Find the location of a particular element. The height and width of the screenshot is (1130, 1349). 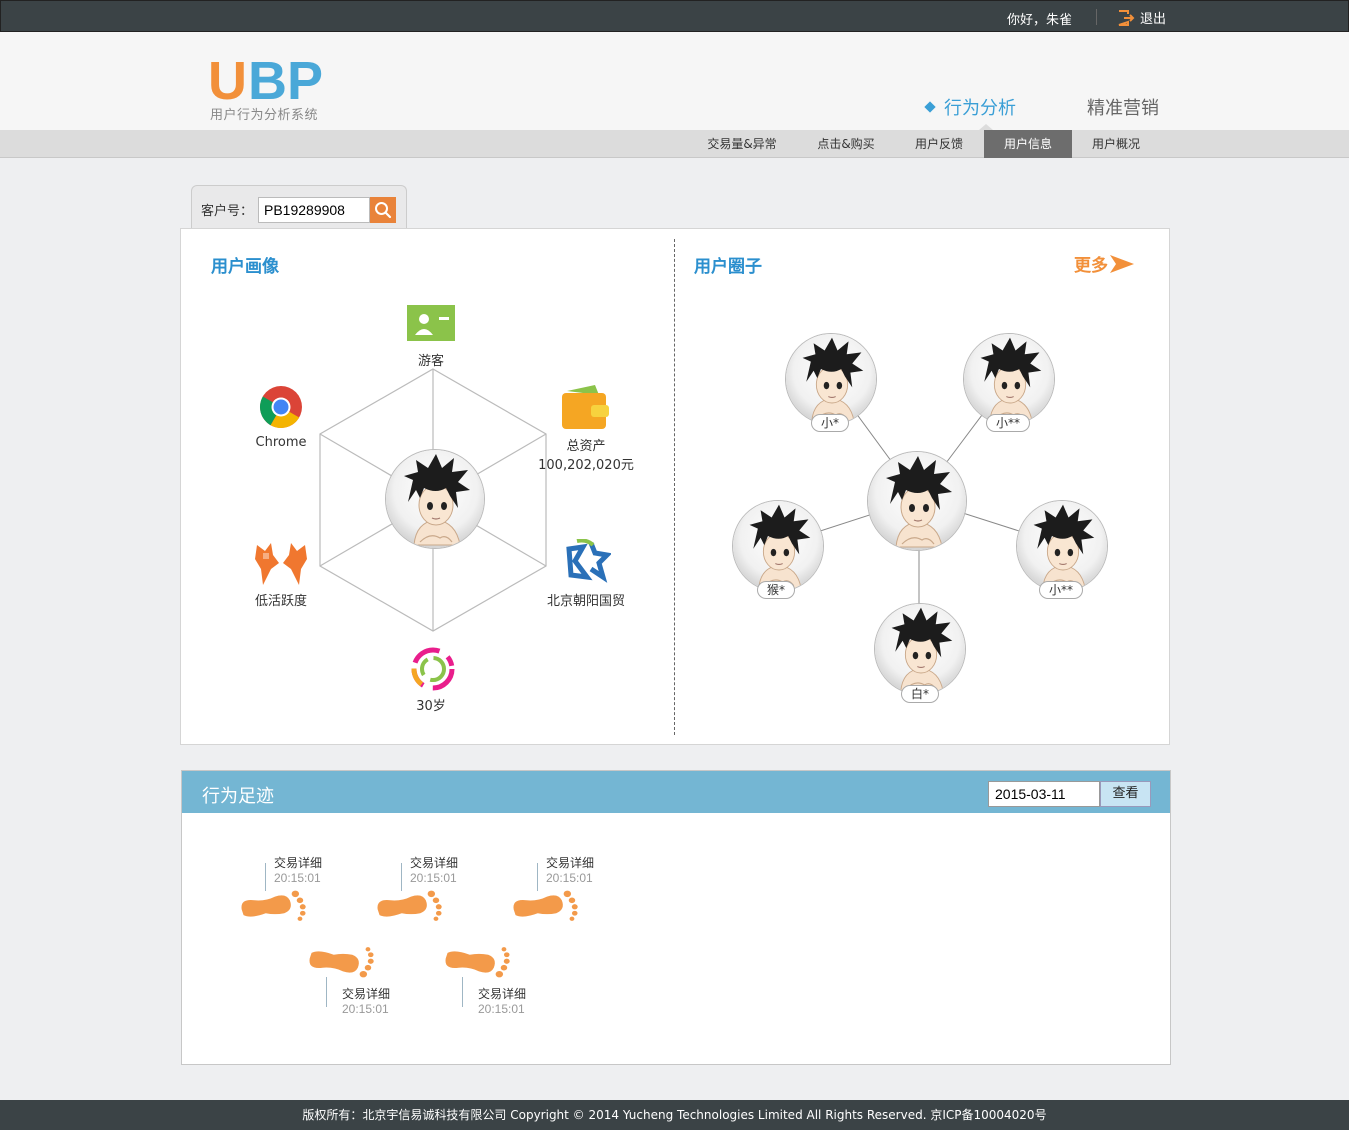

search-button is located at coordinates (383, 210).